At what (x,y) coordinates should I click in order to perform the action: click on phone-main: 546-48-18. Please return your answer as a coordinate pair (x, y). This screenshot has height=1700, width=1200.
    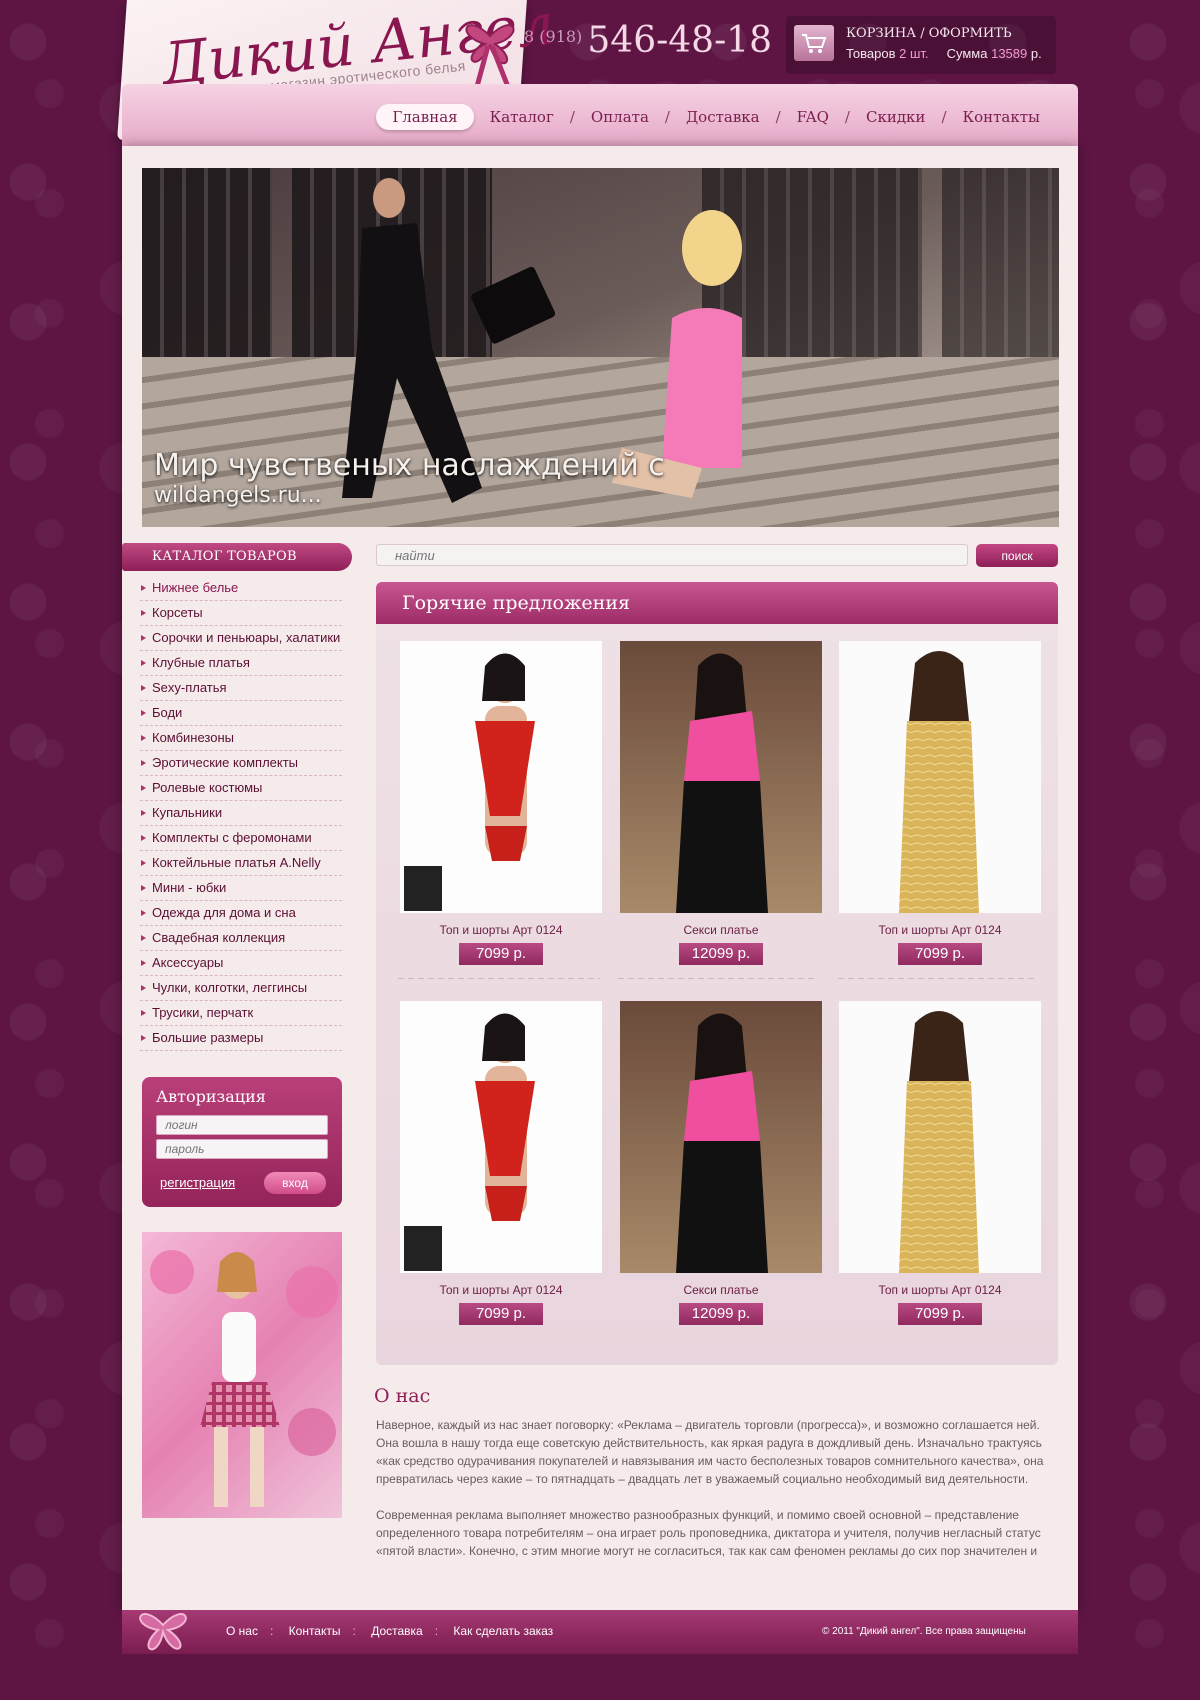
    Looking at the image, I should click on (680, 40).